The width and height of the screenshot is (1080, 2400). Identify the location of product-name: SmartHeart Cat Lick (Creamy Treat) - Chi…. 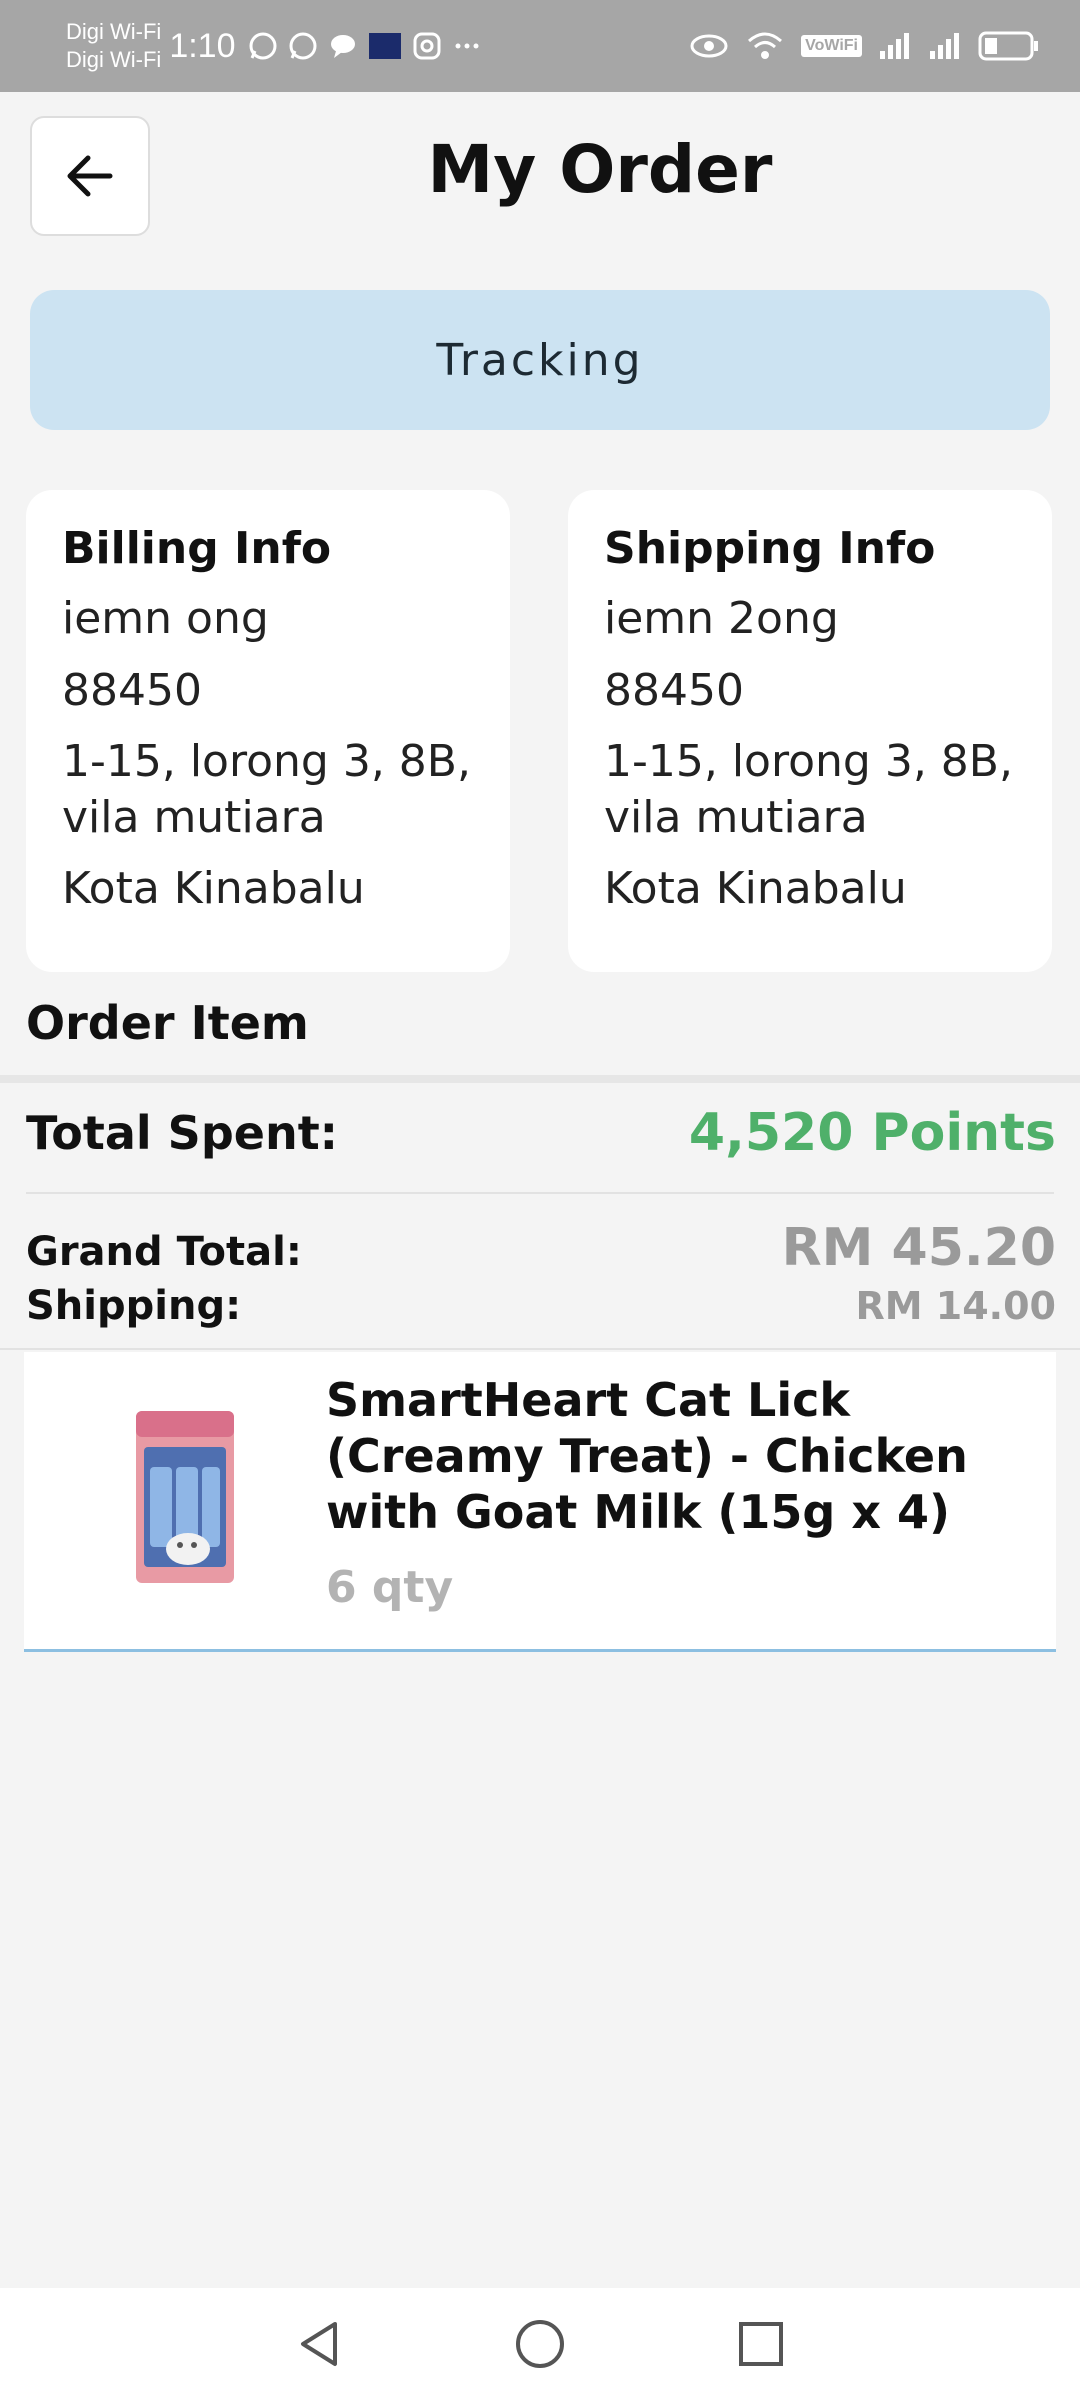
(647, 1456).